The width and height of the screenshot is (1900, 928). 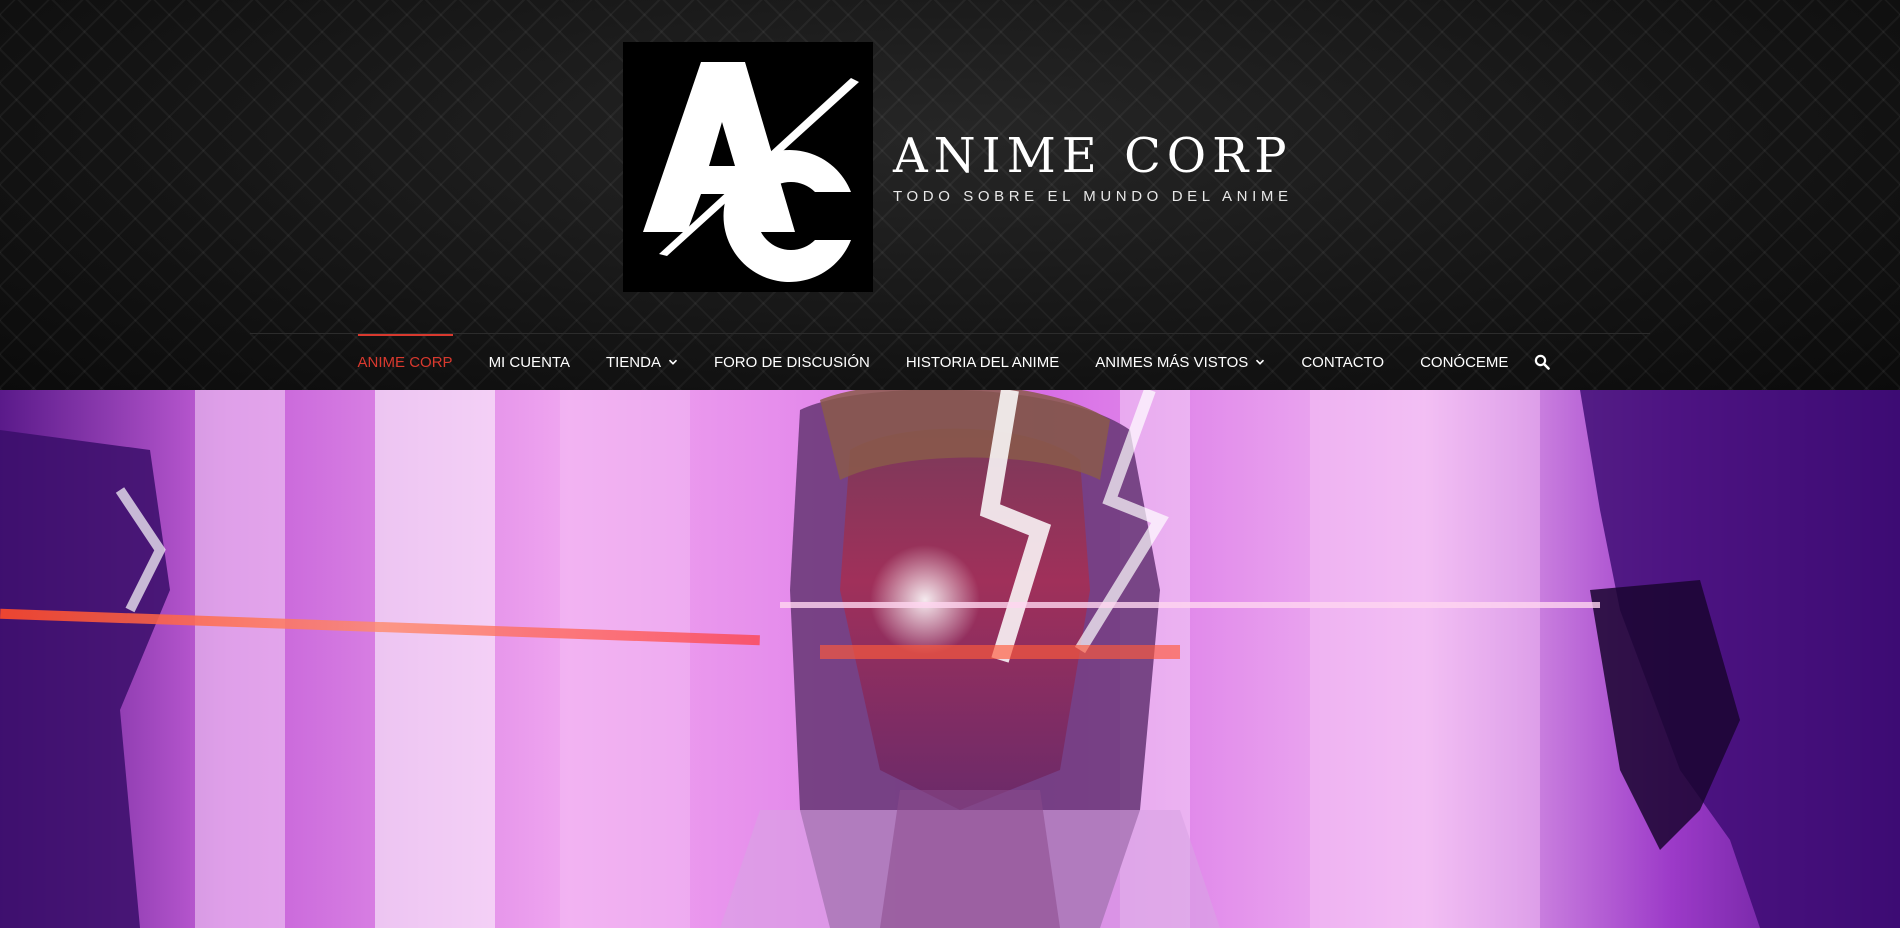 What do you see at coordinates (1172, 362) in the screenshot?
I see `nav-item-label: ANIMES MÁS VISTOS` at bounding box center [1172, 362].